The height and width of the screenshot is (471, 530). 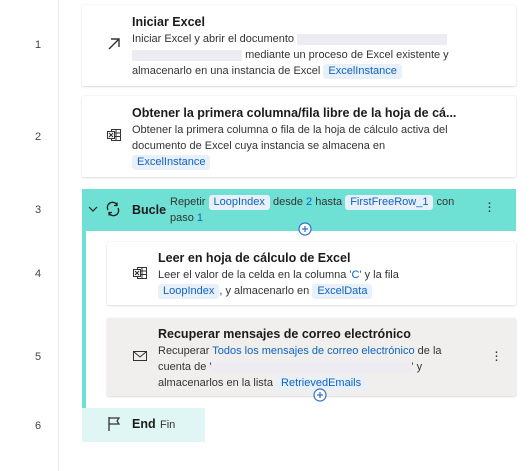 I want to click on desc-text: mediante un proceso de Excel existente y, so click(x=347, y=55).